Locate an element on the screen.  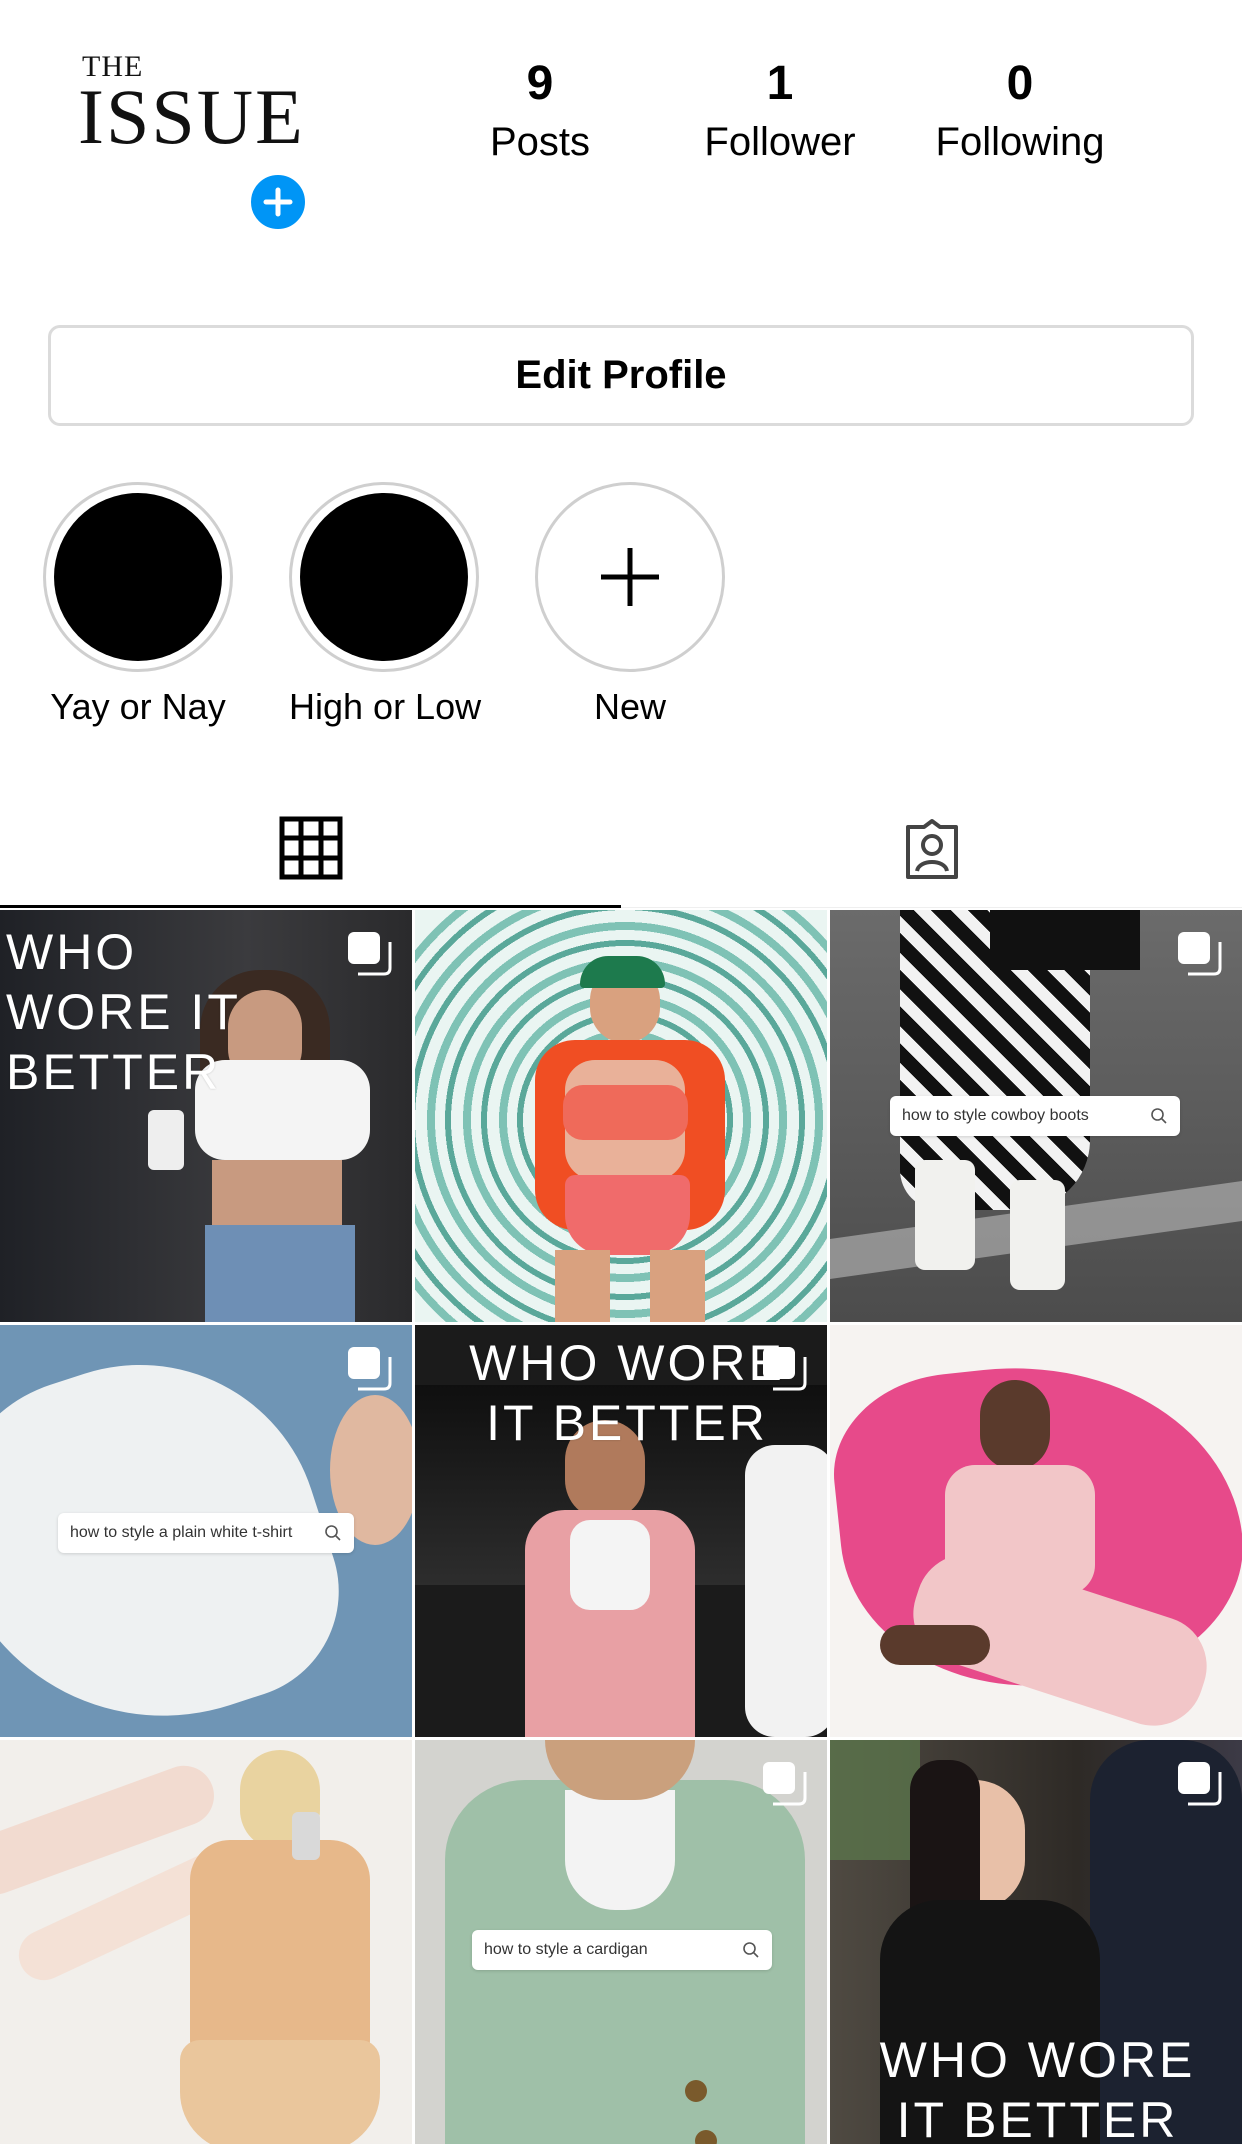
highlight-yay-or-nay: Yay or Nay is located at coordinates (138, 605).